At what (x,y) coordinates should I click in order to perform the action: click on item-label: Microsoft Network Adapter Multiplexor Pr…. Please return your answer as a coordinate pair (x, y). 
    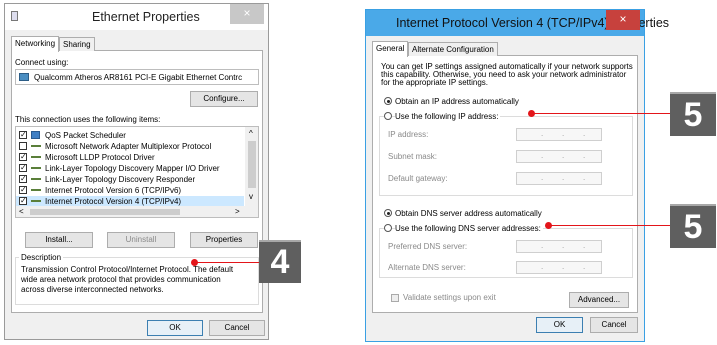
    Looking at the image, I should click on (128, 146).